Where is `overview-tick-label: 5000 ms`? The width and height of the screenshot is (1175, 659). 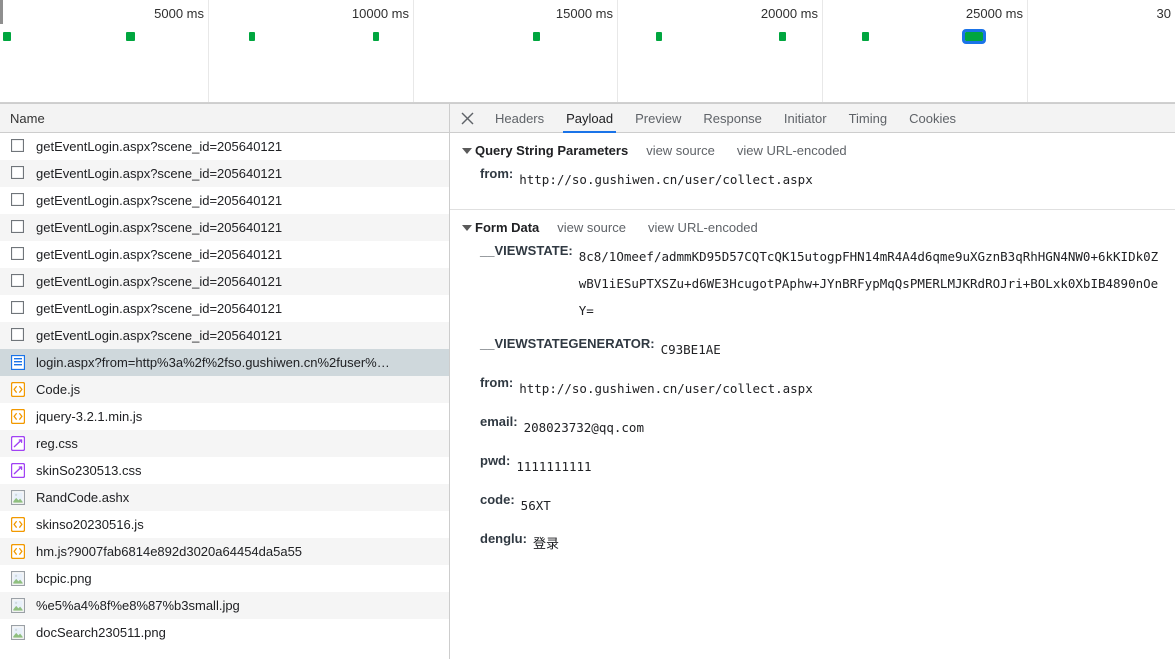
overview-tick-label: 5000 ms is located at coordinates (179, 13).